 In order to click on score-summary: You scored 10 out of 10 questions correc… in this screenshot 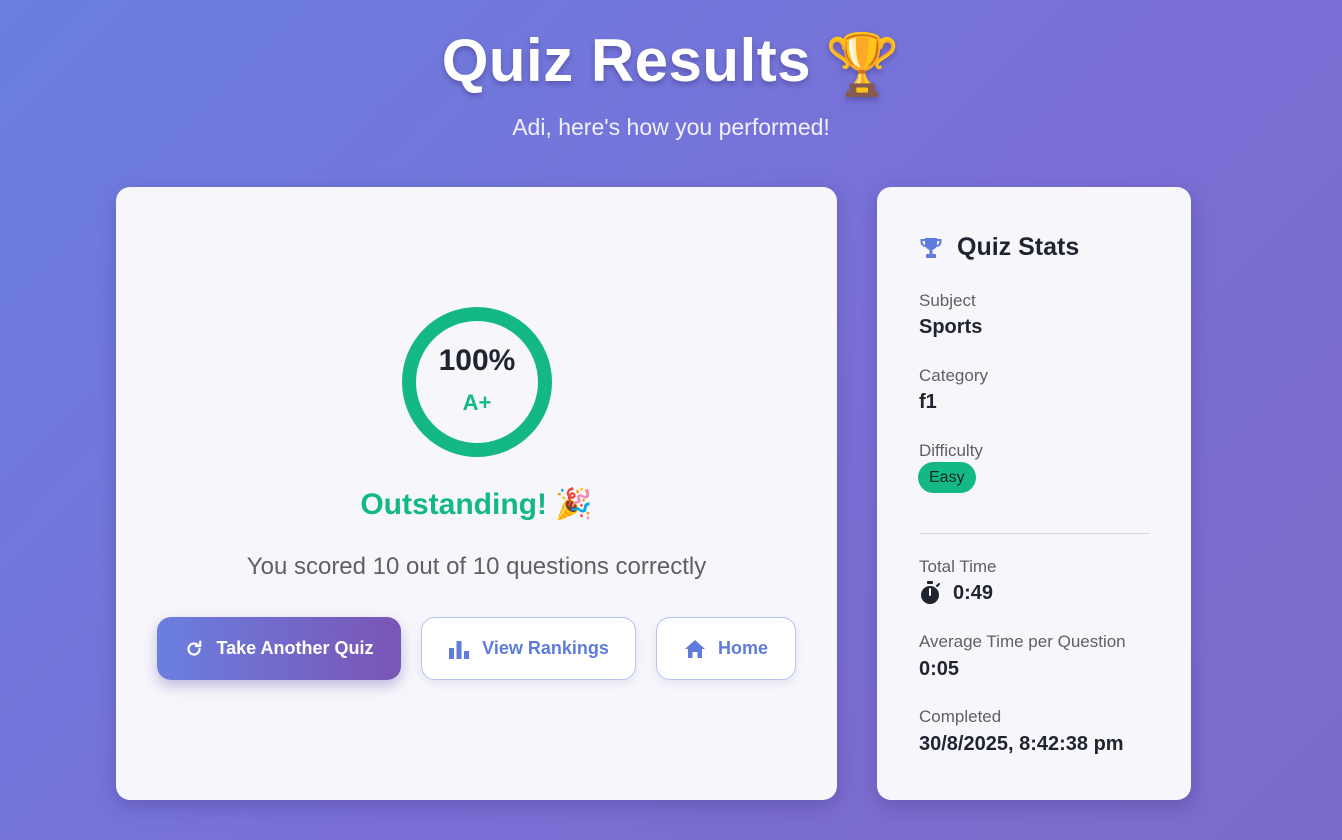, I will do `click(476, 566)`.